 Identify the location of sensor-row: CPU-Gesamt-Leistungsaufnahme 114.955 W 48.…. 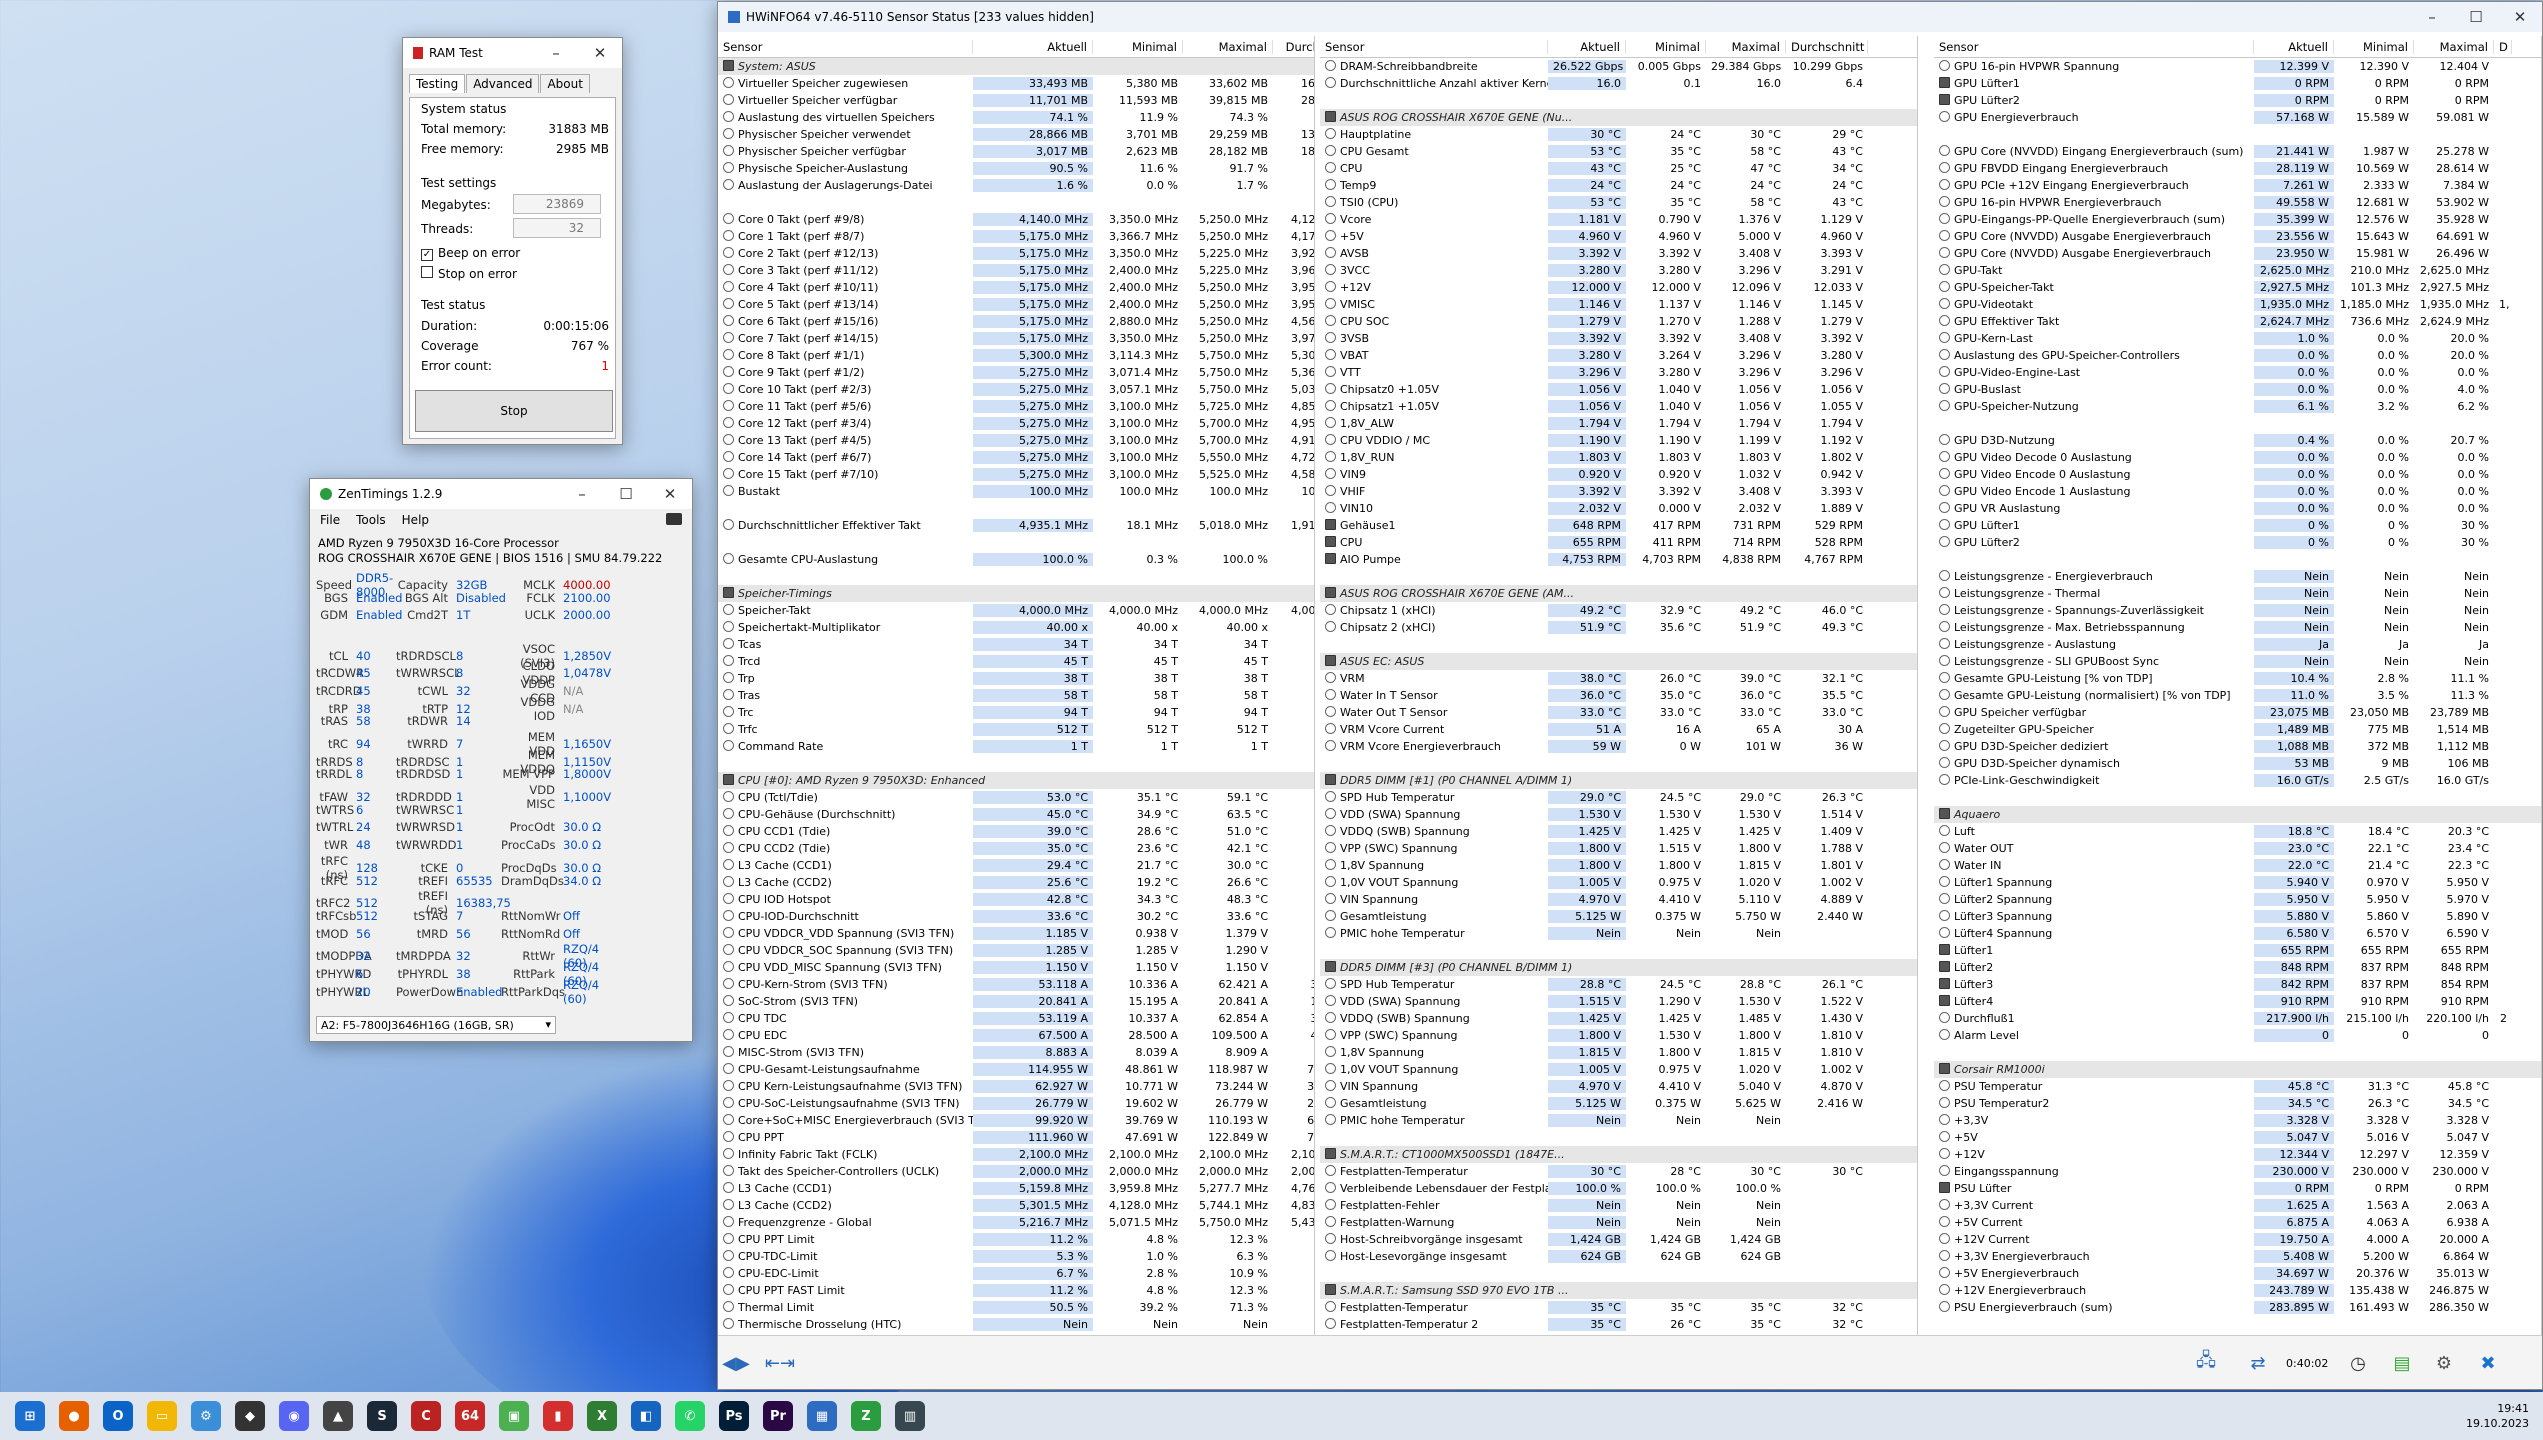
(1016, 1069).